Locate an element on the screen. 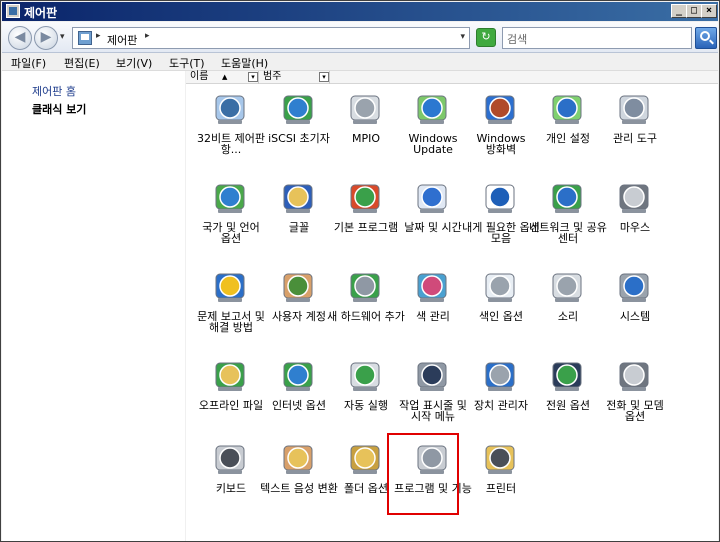 The image size is (720, 542). control-panel-item: 키보드 is located at coordinates (231, 476).